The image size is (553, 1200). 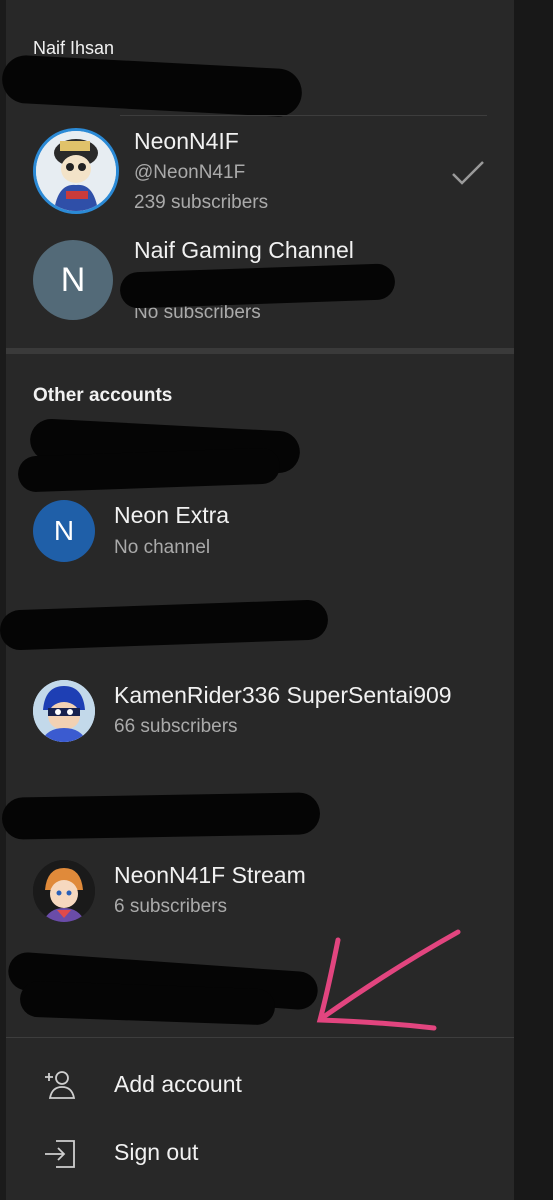 What do you see at coordinates (533, 600) in the screenshot?
I see `background-dim` at bounding box center [533, 600].